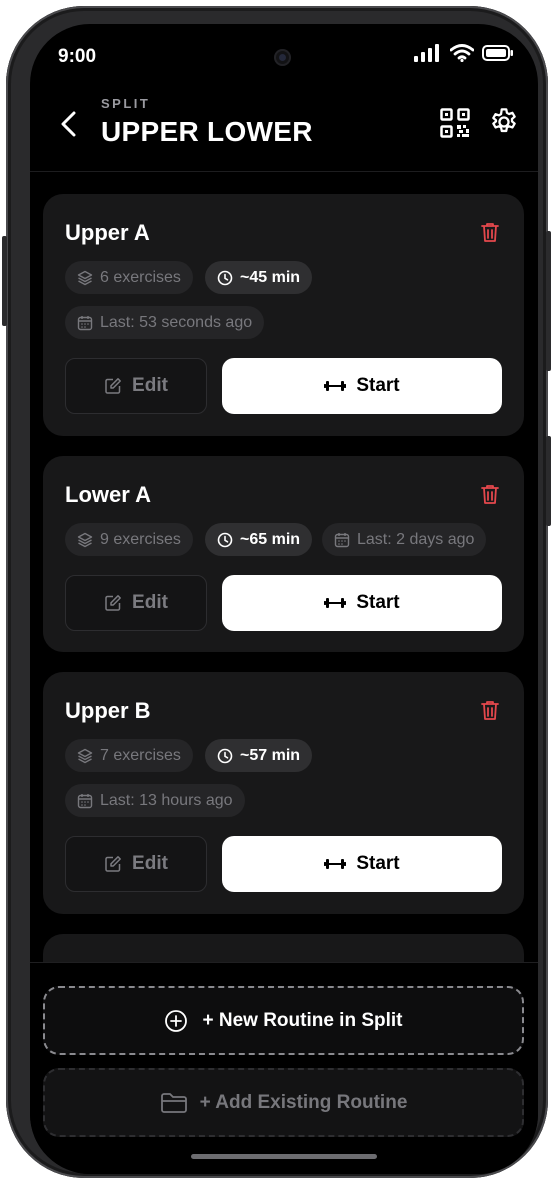 This screenshot has height=1186, width=556. I want to click on status-bar: 9:00, so click(284, 56).